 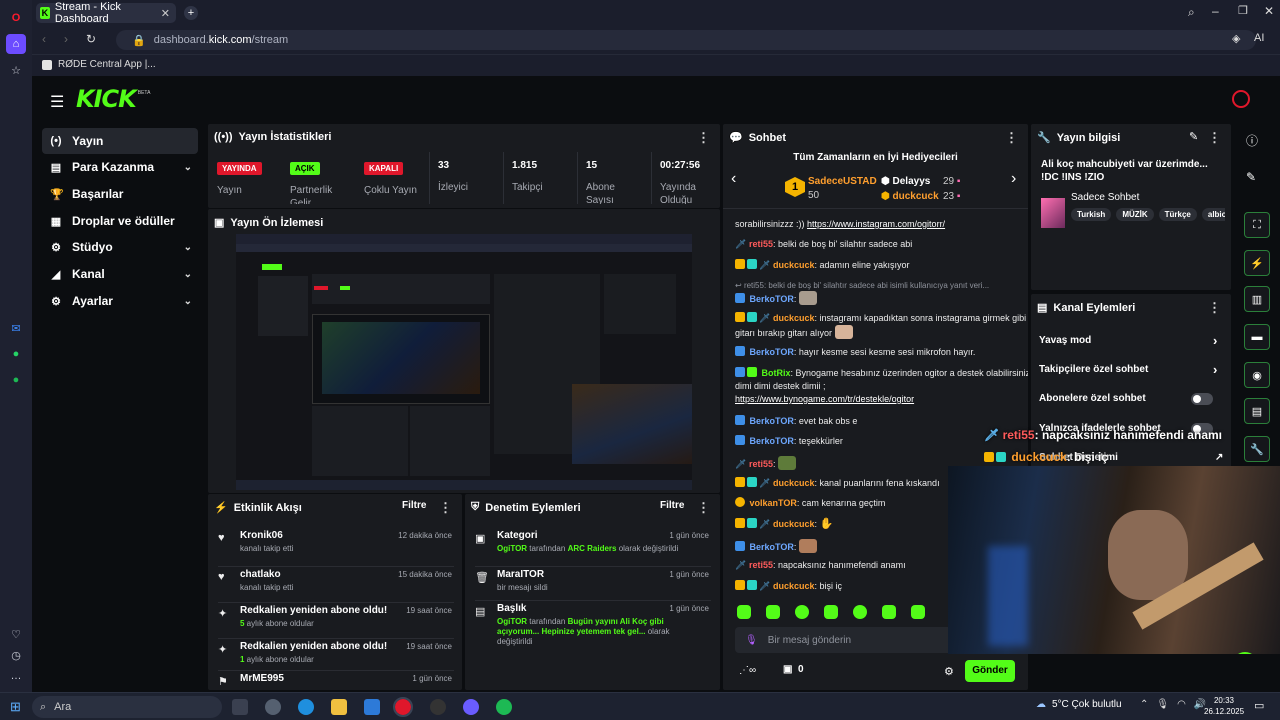 What do you see at coordinates (1252, 140) in the screenshot?
I see `info-icon: ⓘ` at bounding box center [1252, 140].